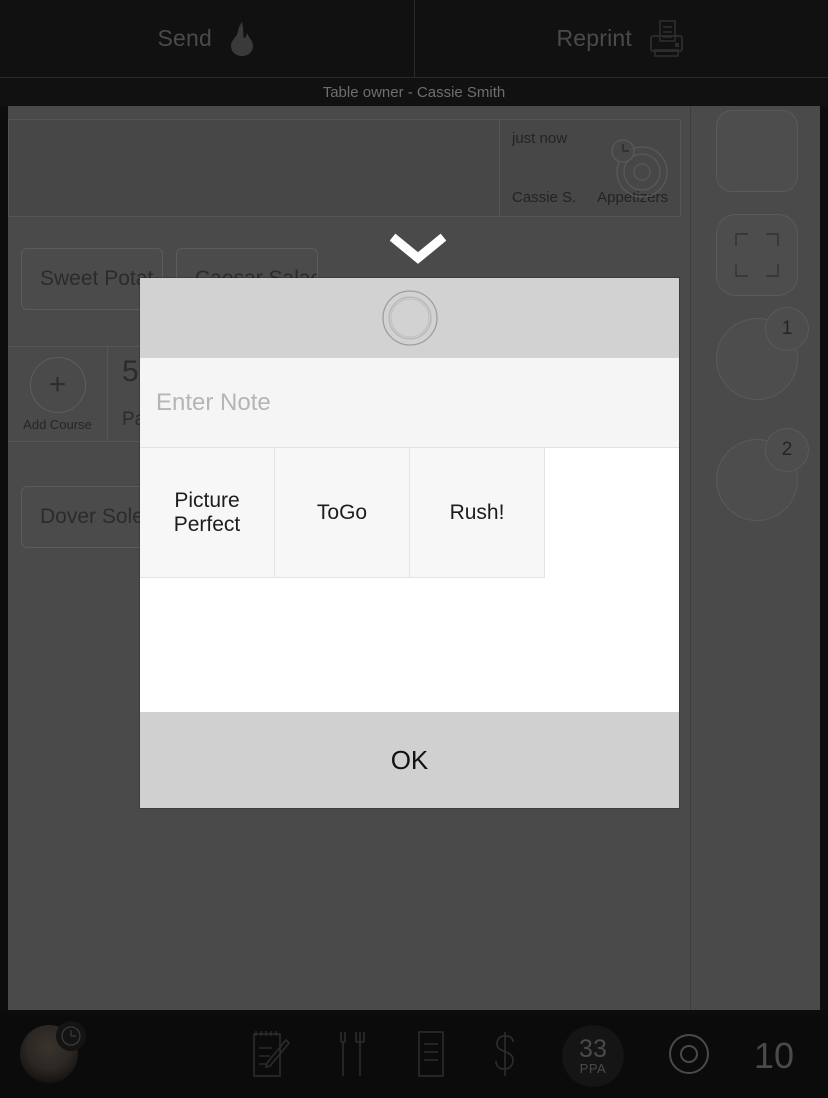  I want to click on bottom-toolbar: 33 PPA 10, so click(414, 1056).